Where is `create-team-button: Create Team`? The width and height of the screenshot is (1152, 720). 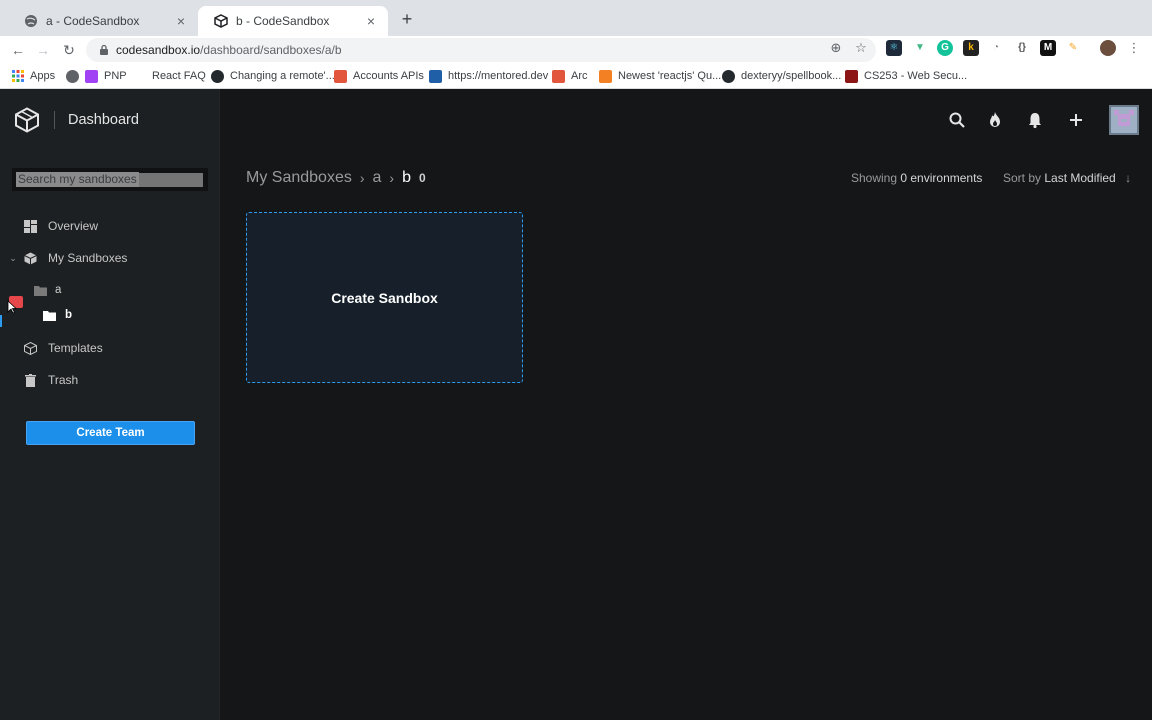 create-team-button: Create Team is located at coordinates (110, 433).